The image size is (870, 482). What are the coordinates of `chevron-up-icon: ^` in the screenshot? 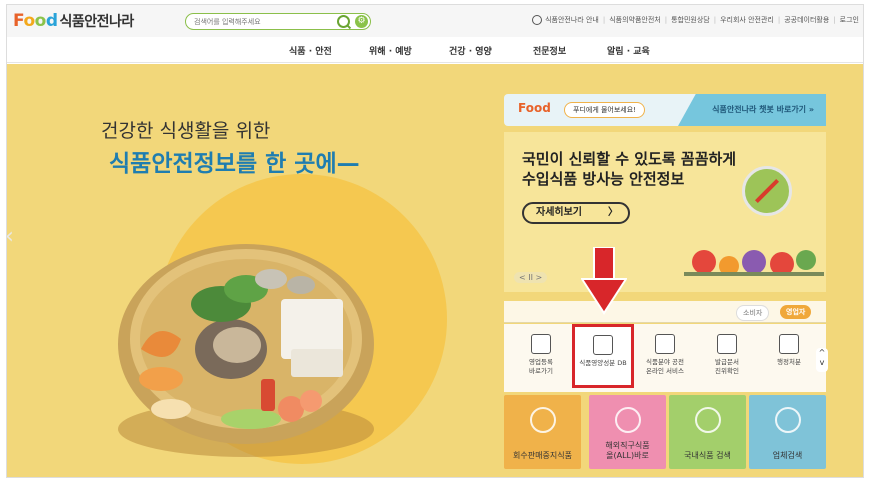 It's located at (822, 353).